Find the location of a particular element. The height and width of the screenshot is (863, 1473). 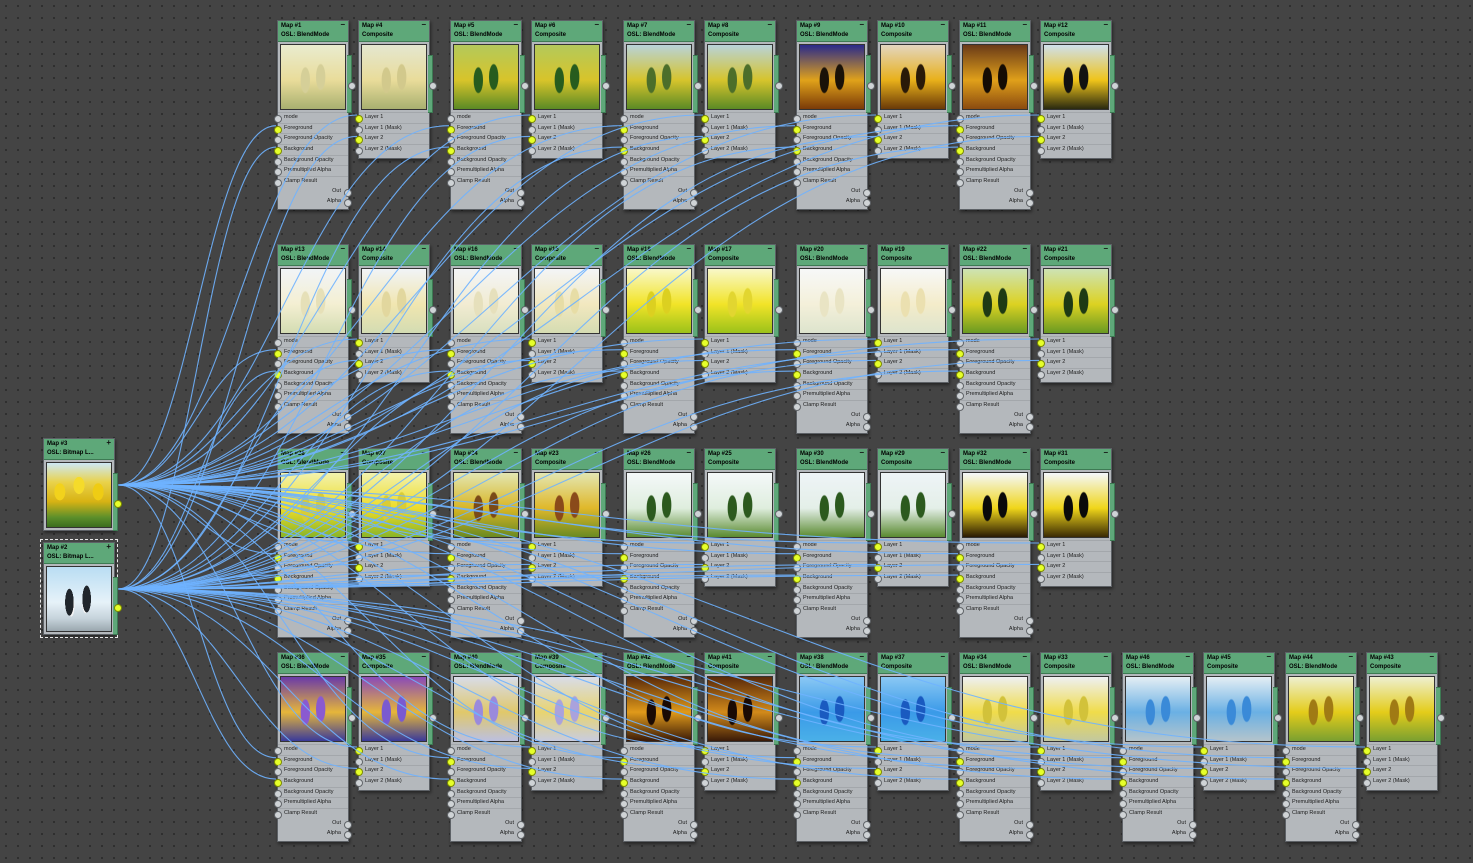

node-header: Map #44 OSL: BlendMode − is located at coordinates (1321, 663).